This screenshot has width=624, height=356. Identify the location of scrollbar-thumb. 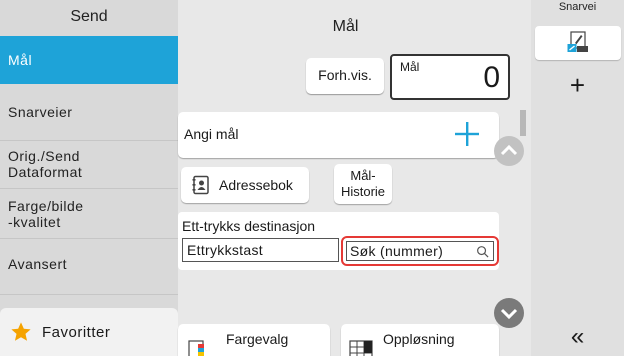
(523, 123).